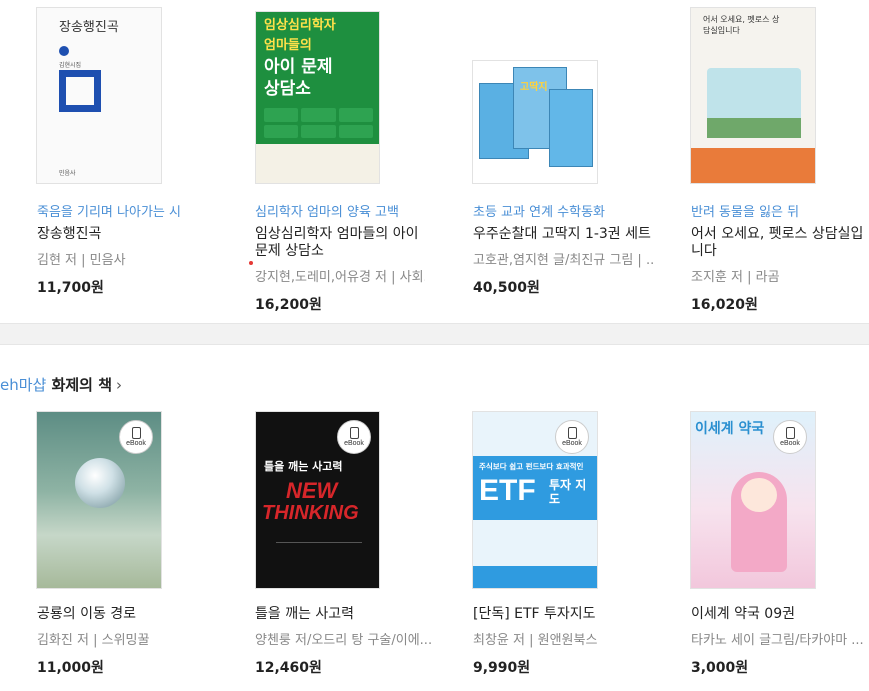  I want to click on book-title: 틀을 깨는 사고력, so click(355, 614).